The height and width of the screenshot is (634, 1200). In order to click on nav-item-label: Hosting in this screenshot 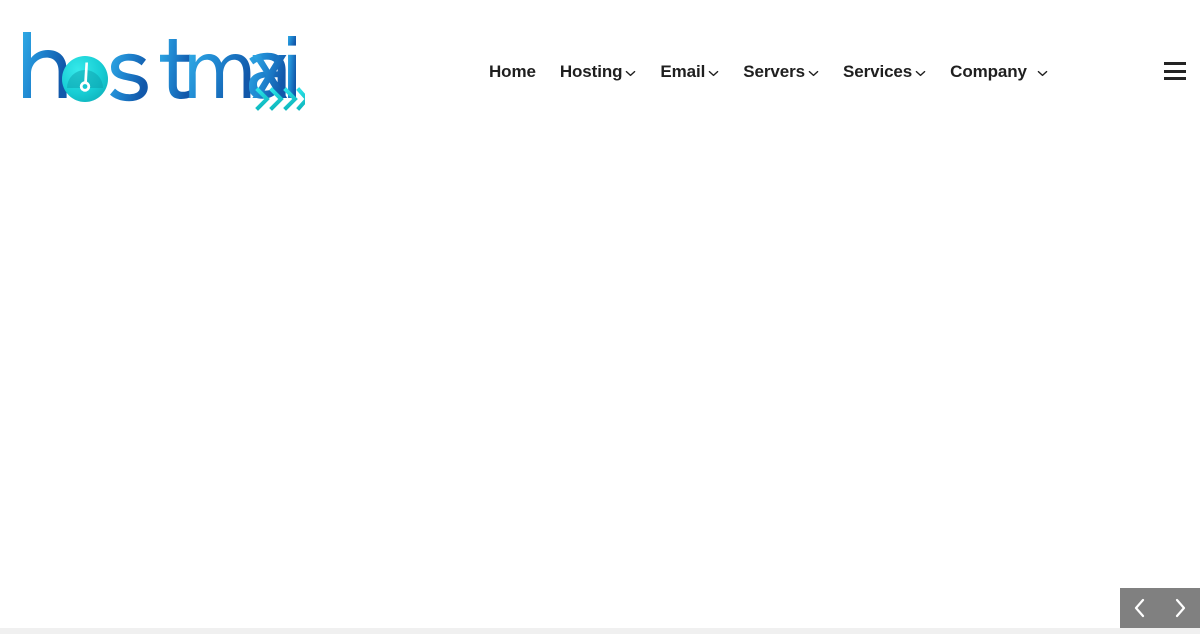, I will do `click(591, 71)`.